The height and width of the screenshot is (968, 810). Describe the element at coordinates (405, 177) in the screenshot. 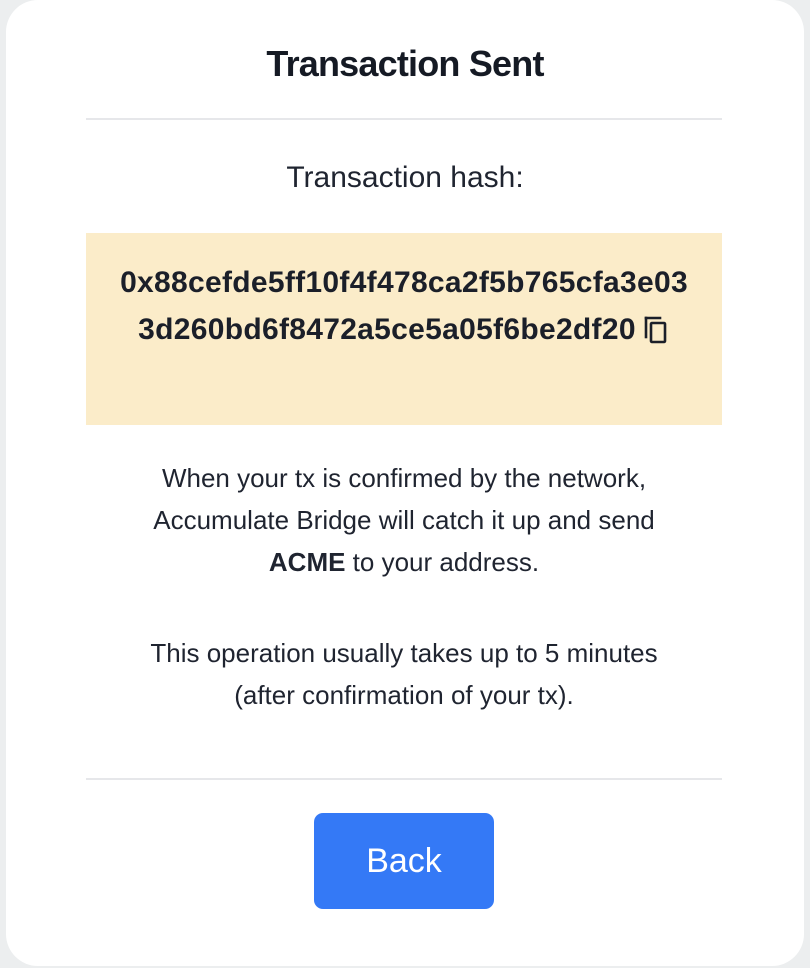

I see `transaction-hash-label: Transaction hash:` at that location.